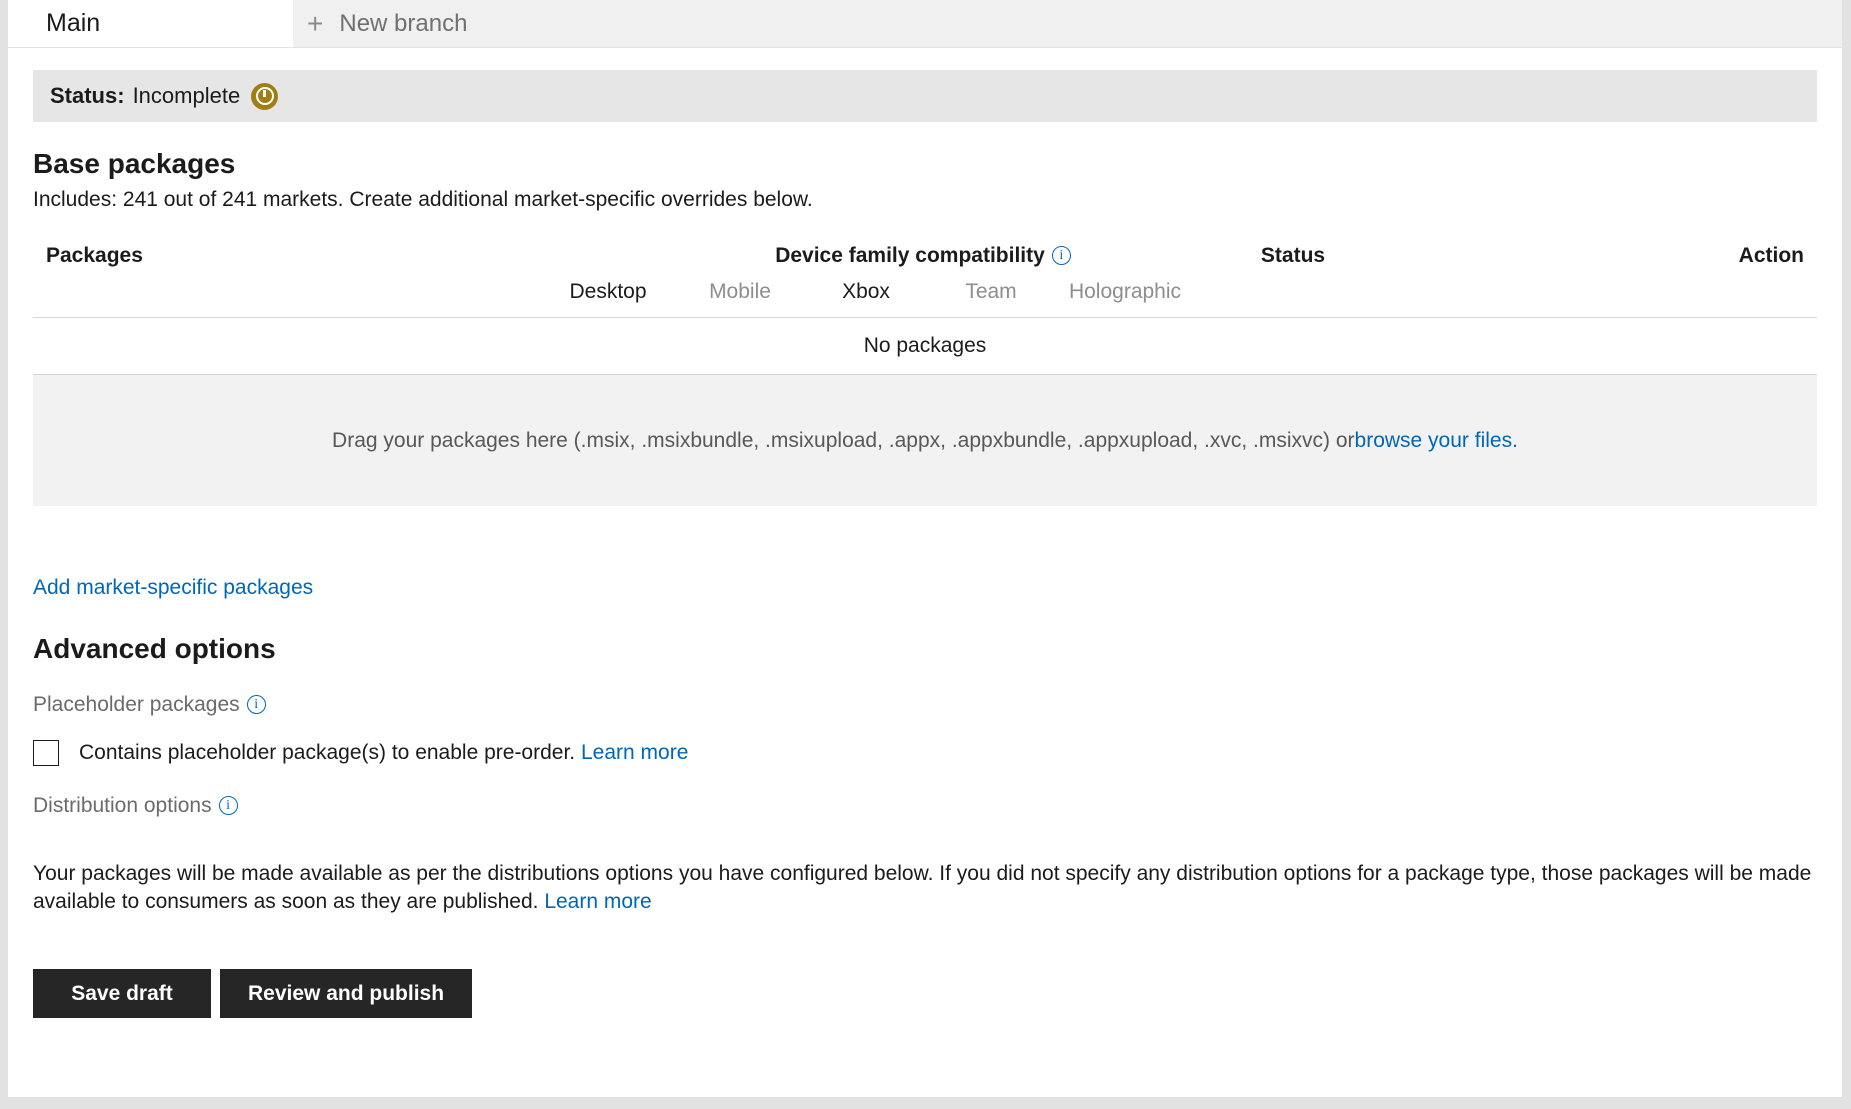 Image resolution: width=1851 pixels, height=1109 pixels. I want to click on tab-new-branch-label: New branch, so click(403, 23).